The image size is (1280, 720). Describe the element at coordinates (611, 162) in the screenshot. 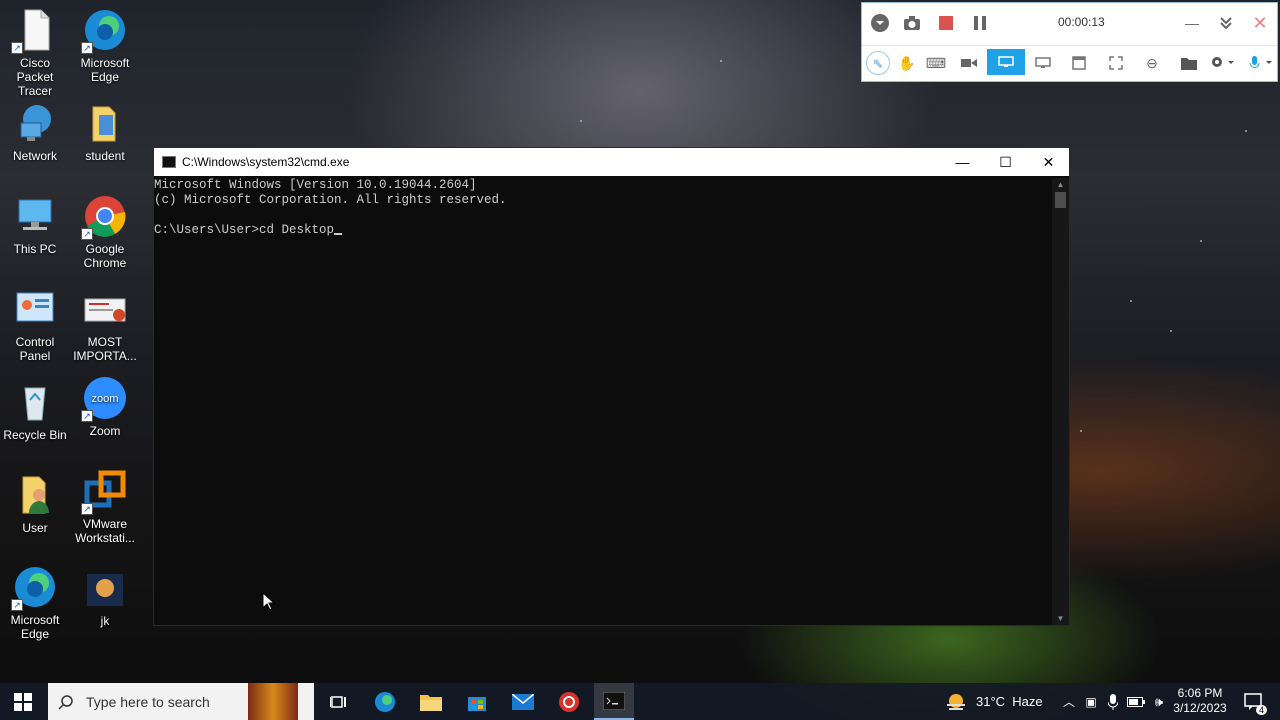

I see `cmd-title-bar: C:\Windows\system32\cmd.exe — ☐ ✕` at that location.